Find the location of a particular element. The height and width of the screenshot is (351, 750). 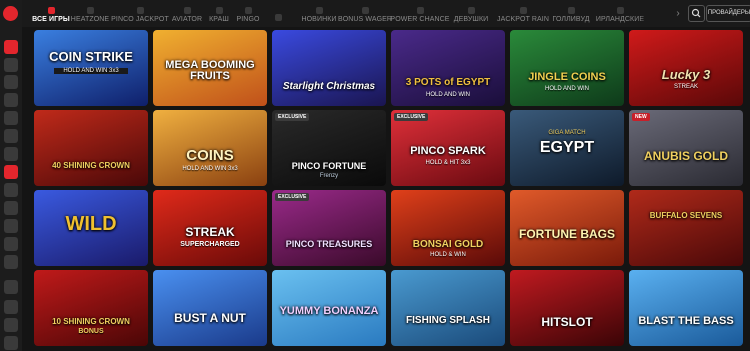

game-title: FORTUNE BAGS is located at coordinates (567, 234).